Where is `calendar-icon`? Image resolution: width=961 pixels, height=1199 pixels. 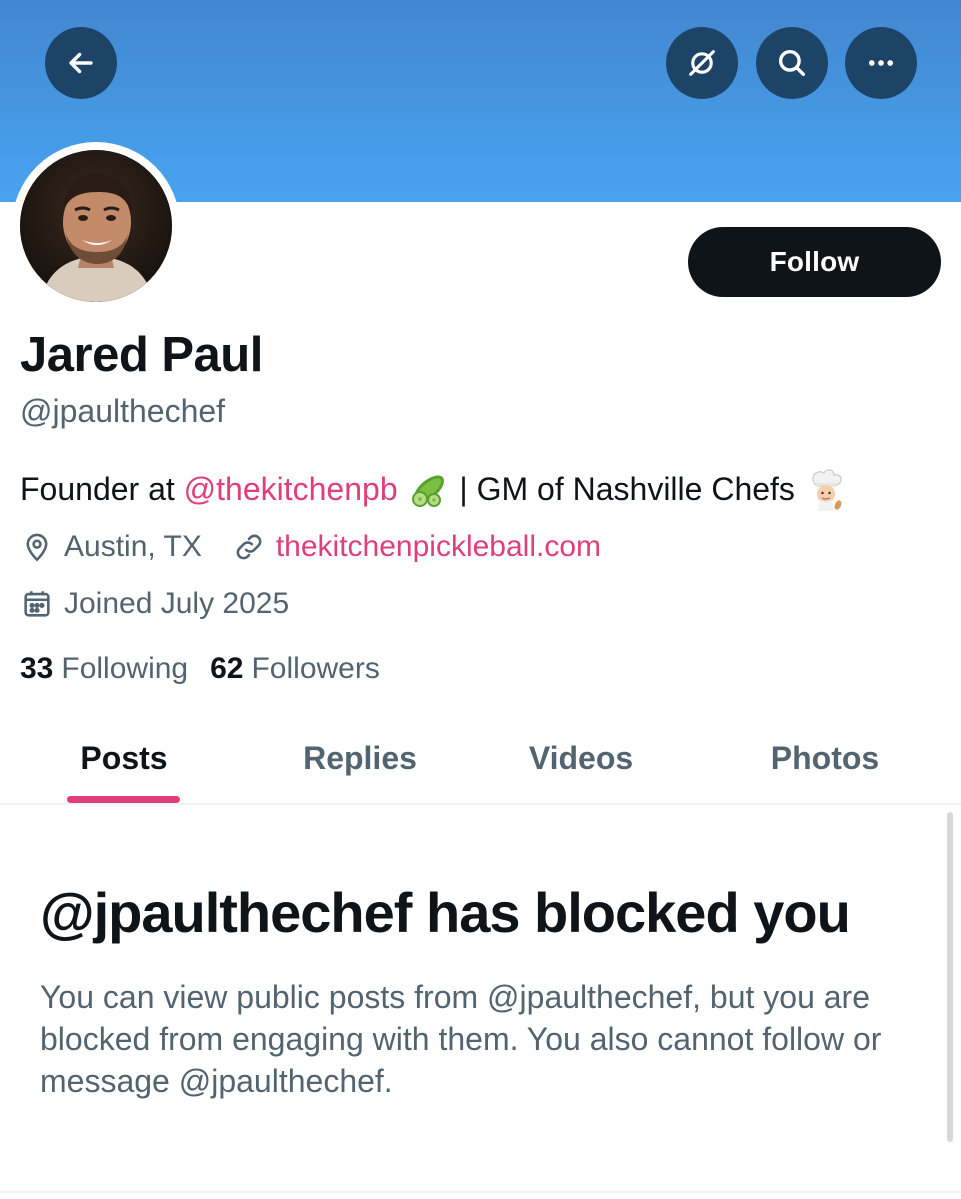
calendar-icon is located at coordinates (37, 604).